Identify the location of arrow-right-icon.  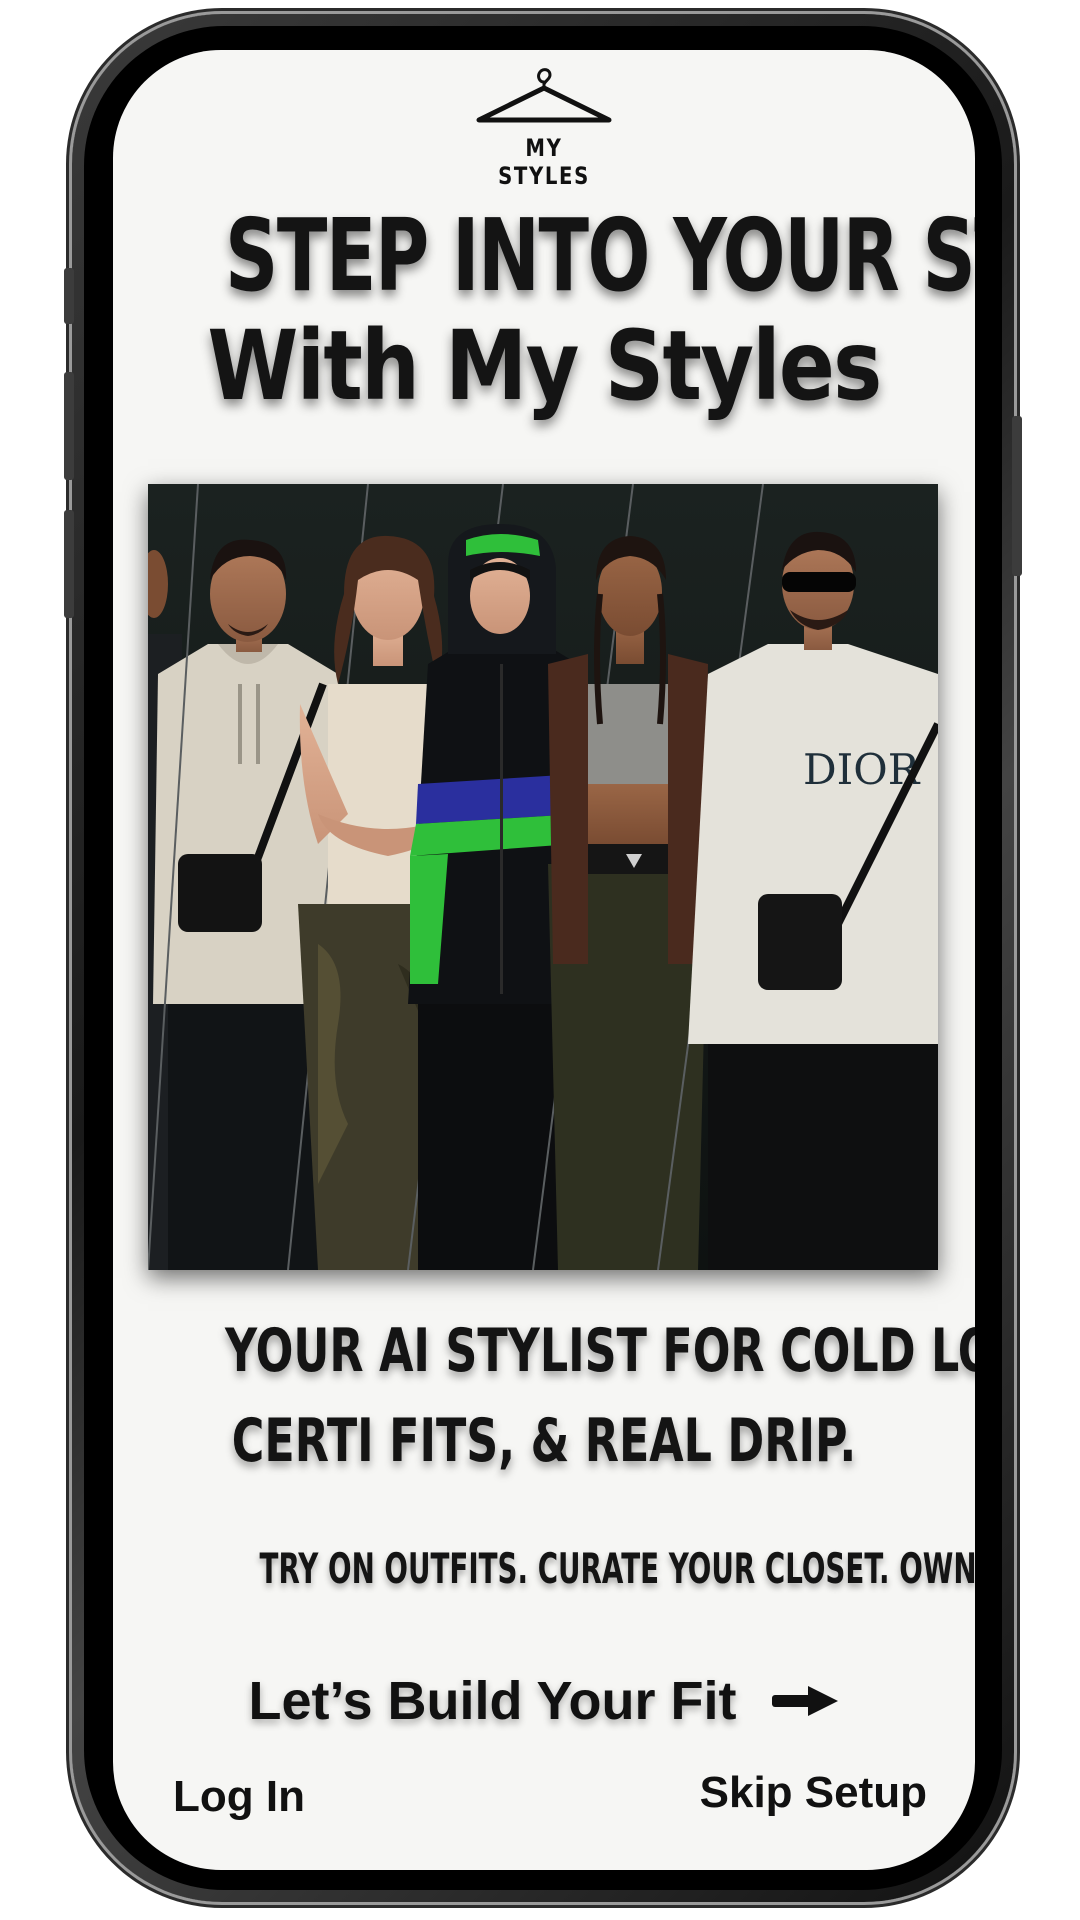
(804, 1700).